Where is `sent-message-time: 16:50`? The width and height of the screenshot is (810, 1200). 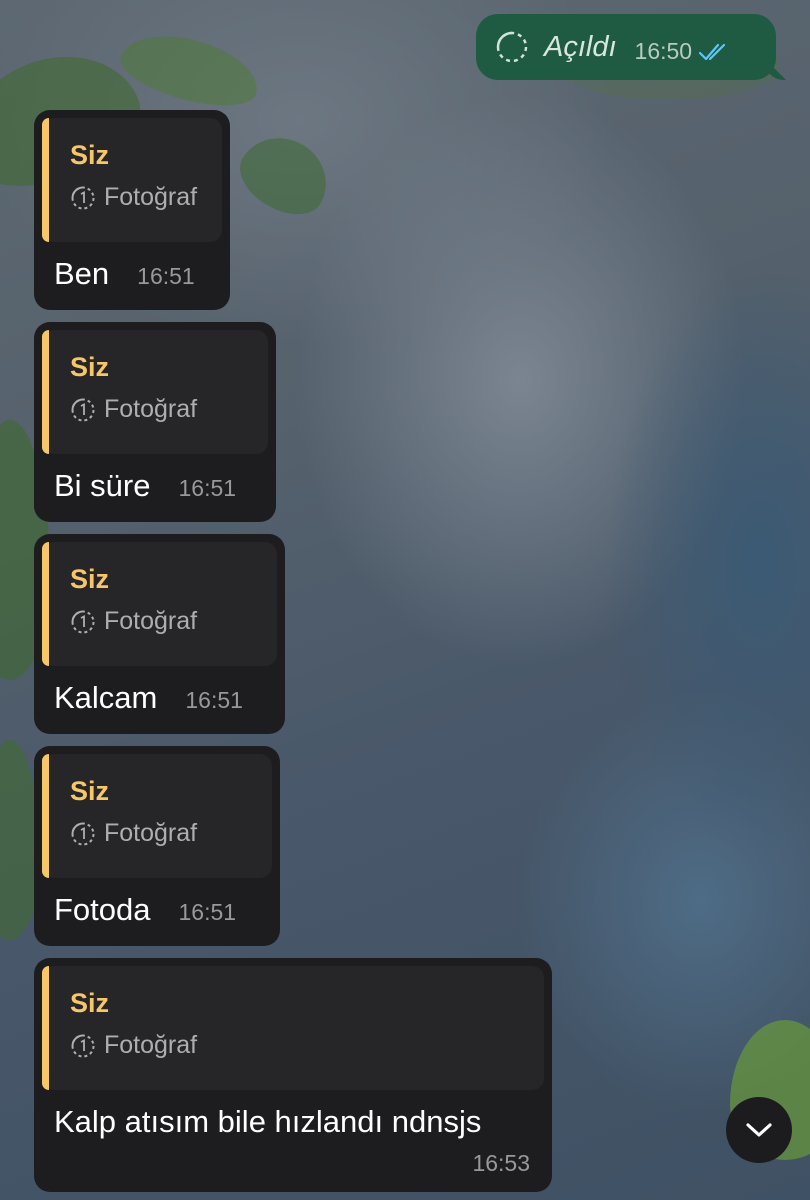 sent-message-time: 16:50 is located at coordinates (663, 50).